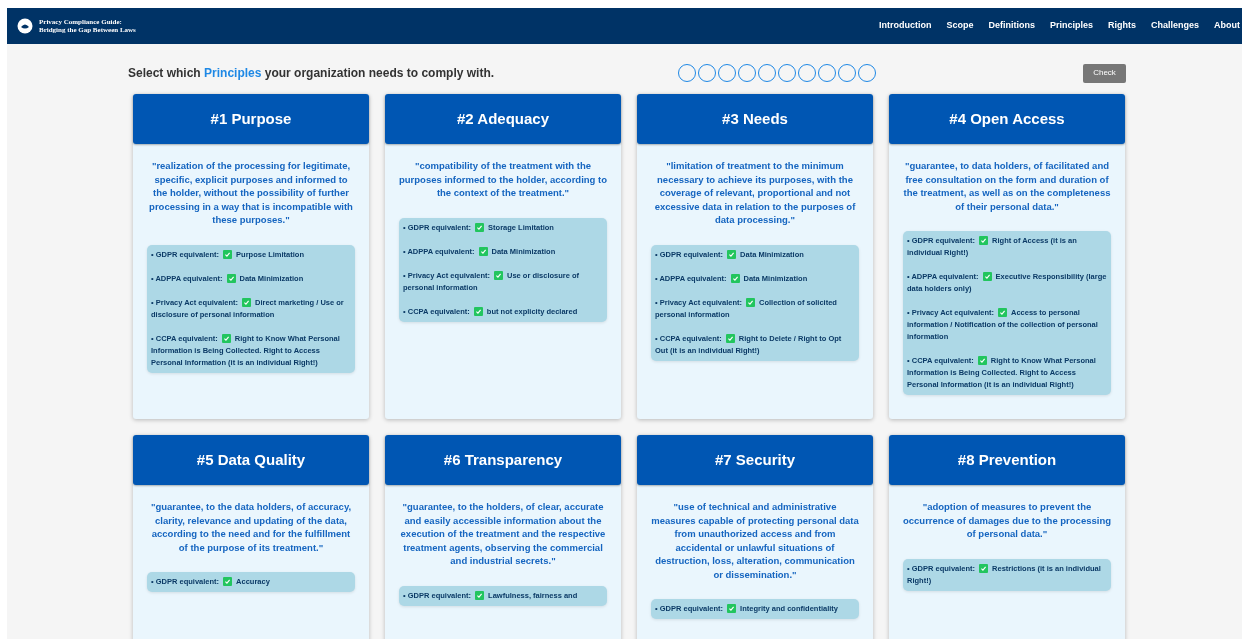  What do you see at coordinates (755, 119) in the screenshot?
I see `card-title: #3 Needs` at bounding box center [755, 119].